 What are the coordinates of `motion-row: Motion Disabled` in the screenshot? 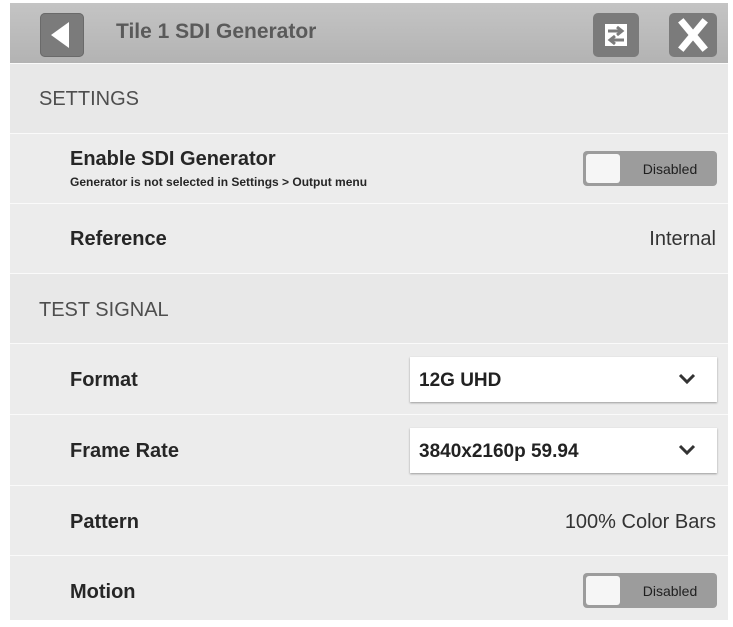 It's located at (369, 588).